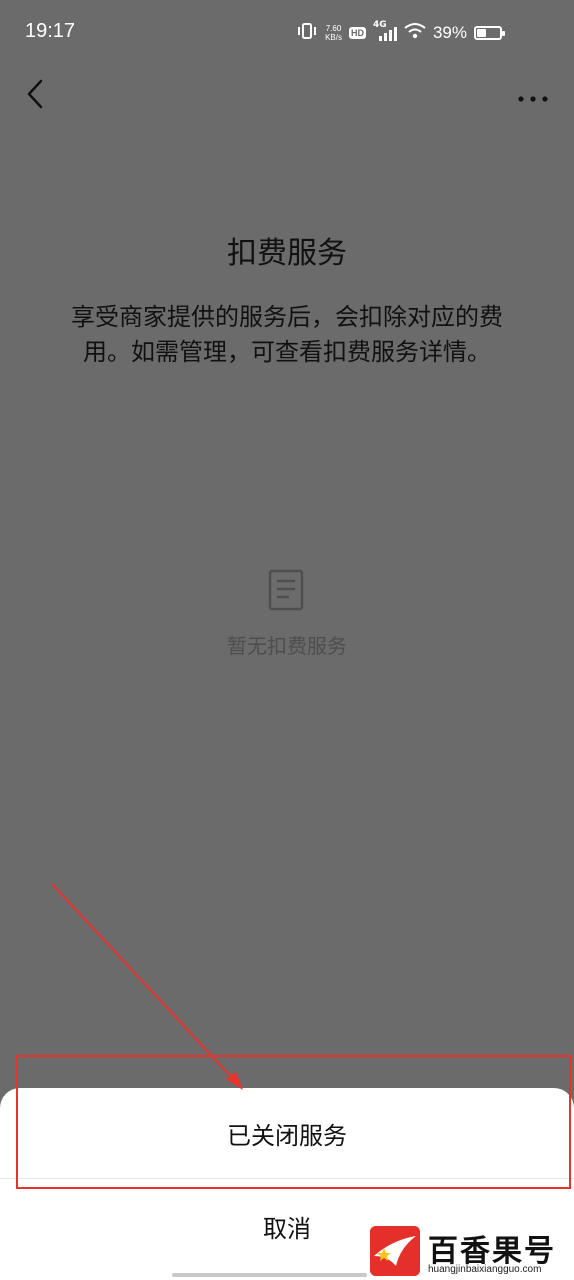  Describe the element at coordinates (286, 590) in the screenshot. I see `document-icon` at that location.